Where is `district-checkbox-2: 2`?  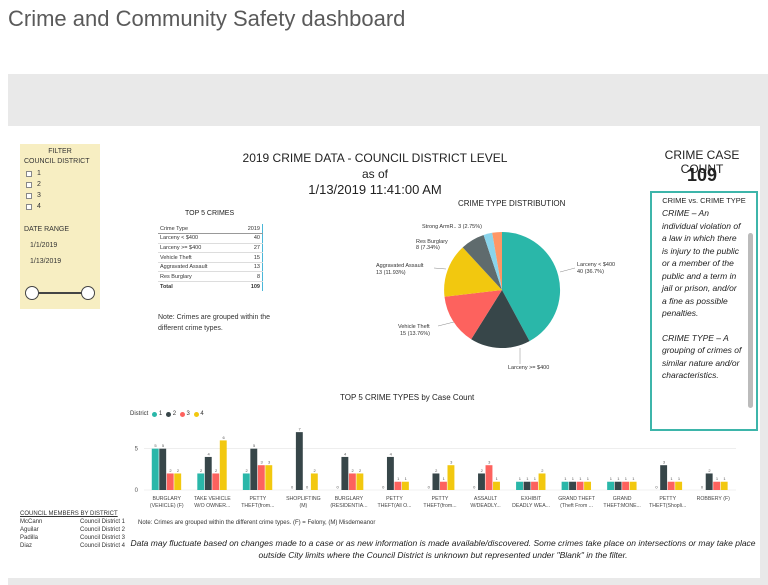 district-checkbox-2: 2 is located at coordinates (60, 184).